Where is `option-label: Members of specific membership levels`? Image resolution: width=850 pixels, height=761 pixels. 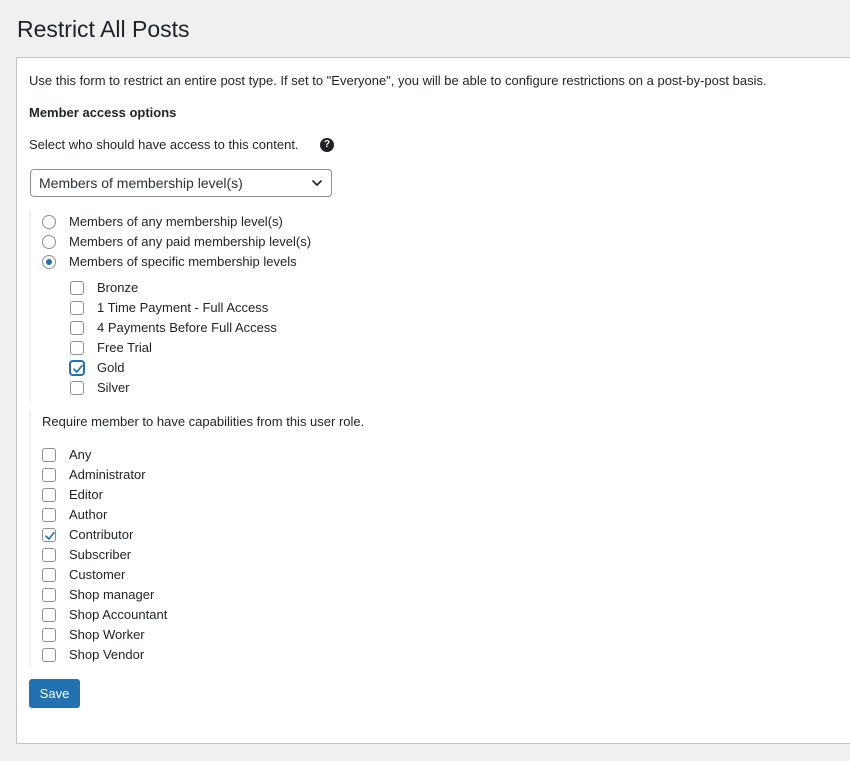 option-label: Members of specific membership levels is located at coordinates (183, 261).